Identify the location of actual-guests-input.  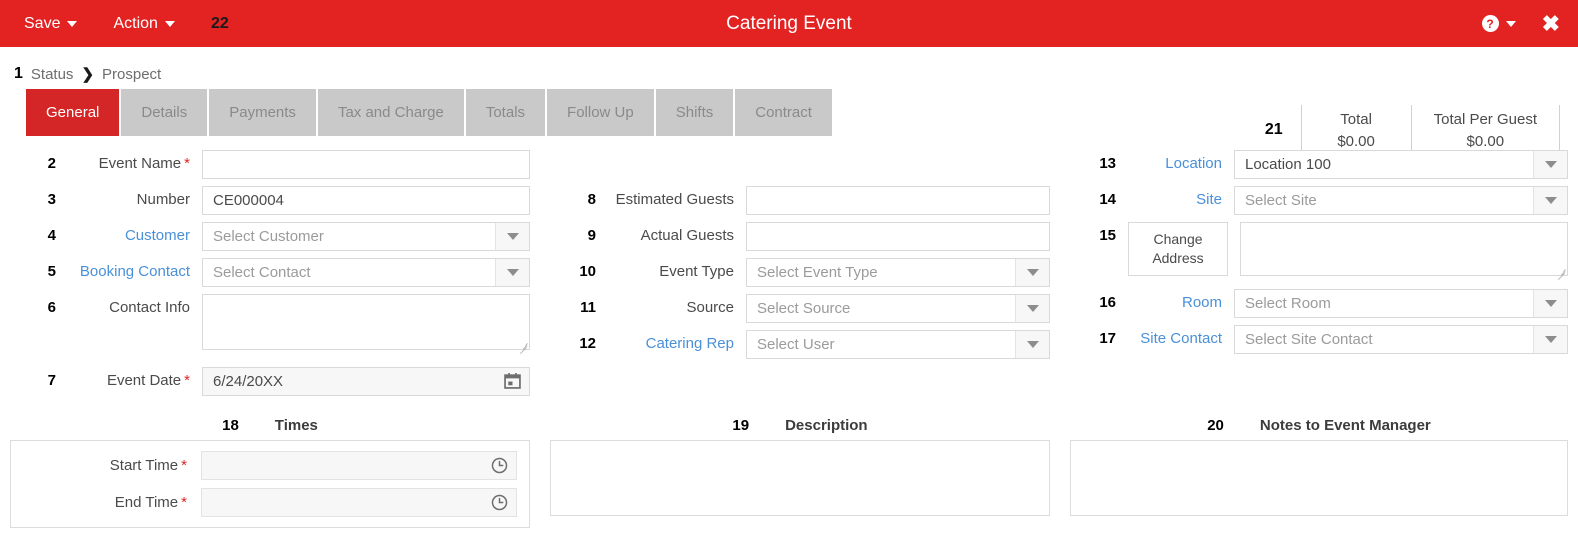
(898, 236).